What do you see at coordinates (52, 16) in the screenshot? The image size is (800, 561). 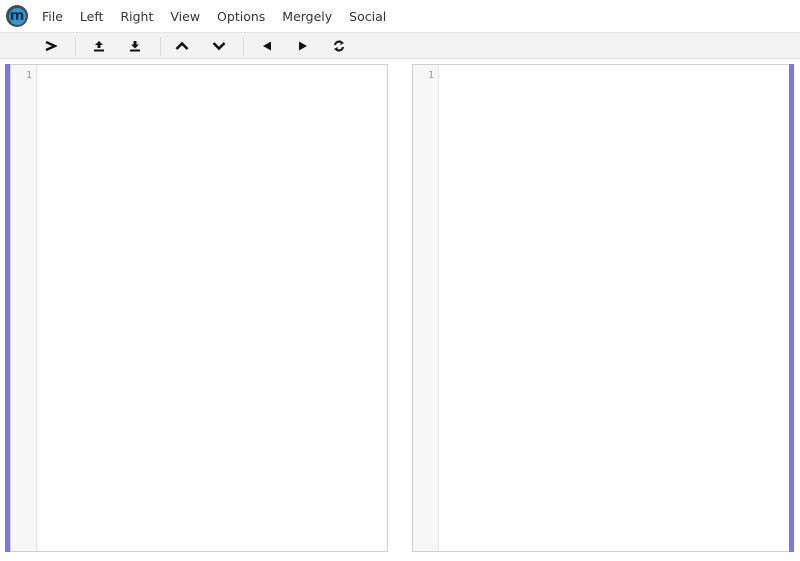 I see `menu-file: File` at bounding box center [52, 16].